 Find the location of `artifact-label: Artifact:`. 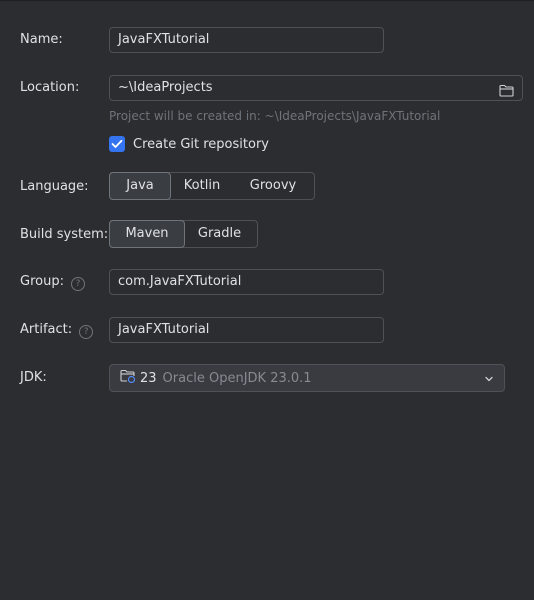

artifact-label: Artifact: is located at coordinates (46, 329).